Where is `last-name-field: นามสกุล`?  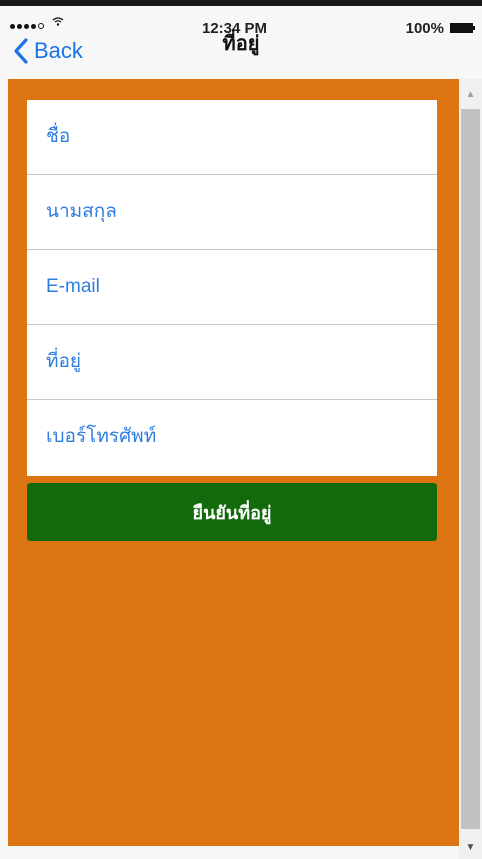 last-name-field: นามสกุล is located at coordinates (232, 212).